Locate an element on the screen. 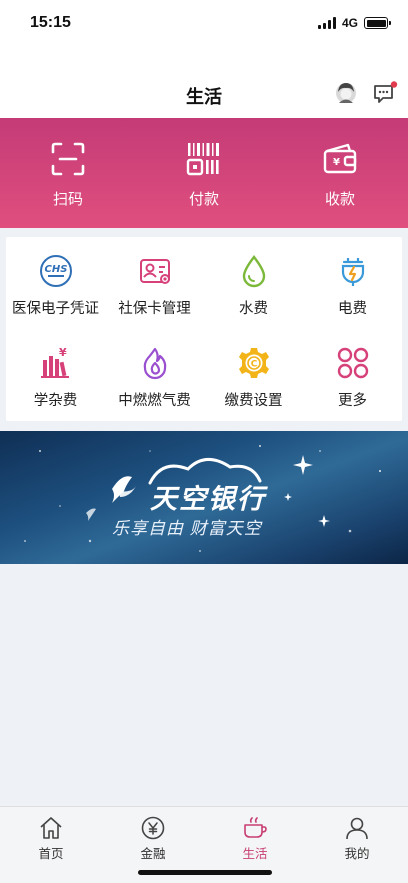 The height and width of the screenshot is (883, 408). quick-actions-panel: 扫码 付款 ¥ 收款 is located at coordinates (204, 173).